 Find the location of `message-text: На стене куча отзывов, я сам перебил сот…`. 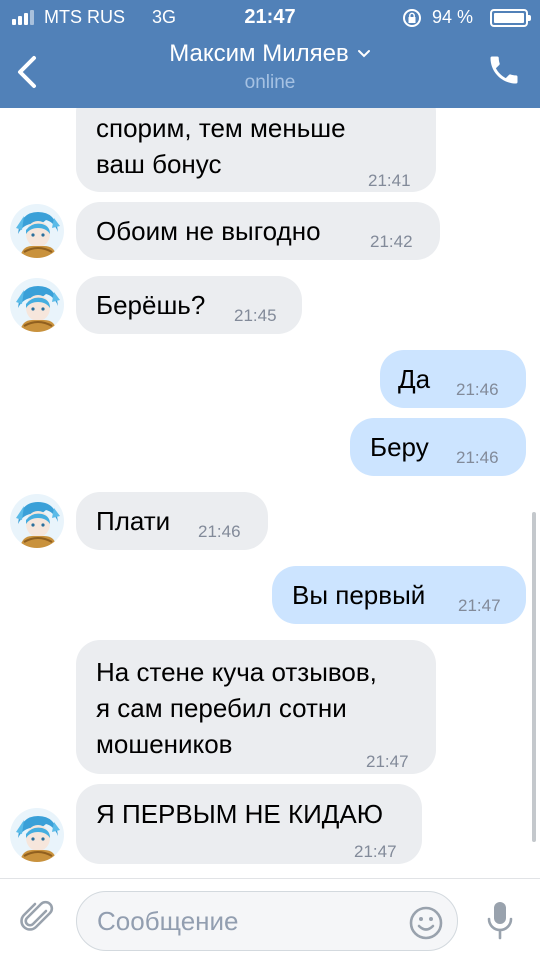

message-text: На стене куча отзывов, я сам перебил сот… is located at coordinates (236, 708).